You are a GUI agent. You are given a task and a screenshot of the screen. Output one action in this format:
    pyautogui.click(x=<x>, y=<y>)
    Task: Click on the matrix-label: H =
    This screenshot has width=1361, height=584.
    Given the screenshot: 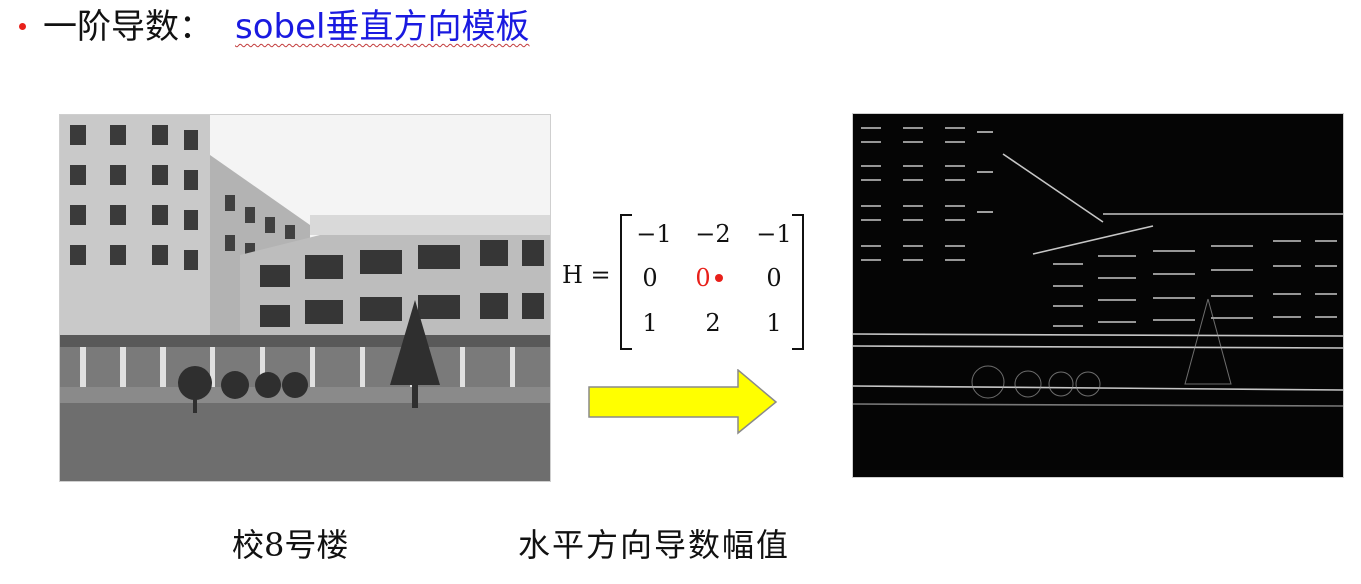 What is the action you would take?
    pyautogui.click(x=586, y=275)
    